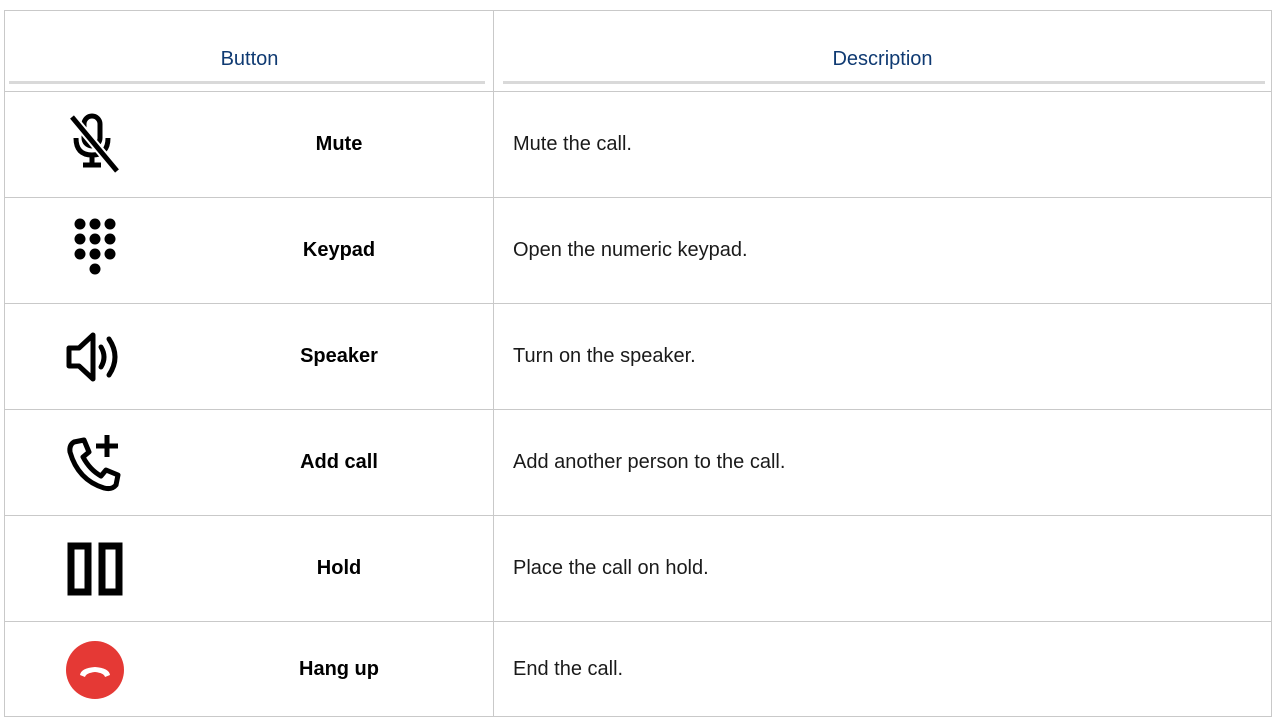 The width and height of the screenshot is (1280, 722). What do you see at coordinates (568, 669) in the screenshot?
I see `button-description: End the call.` at bounding box center [568, 669].